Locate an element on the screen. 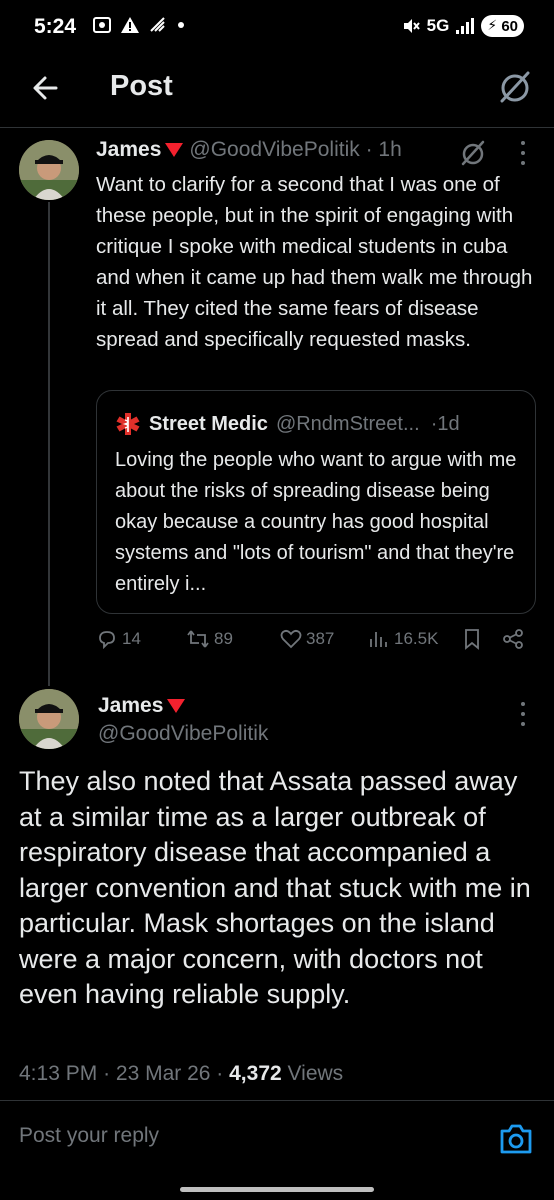  reply-icon is located at coordinates (107, 640).